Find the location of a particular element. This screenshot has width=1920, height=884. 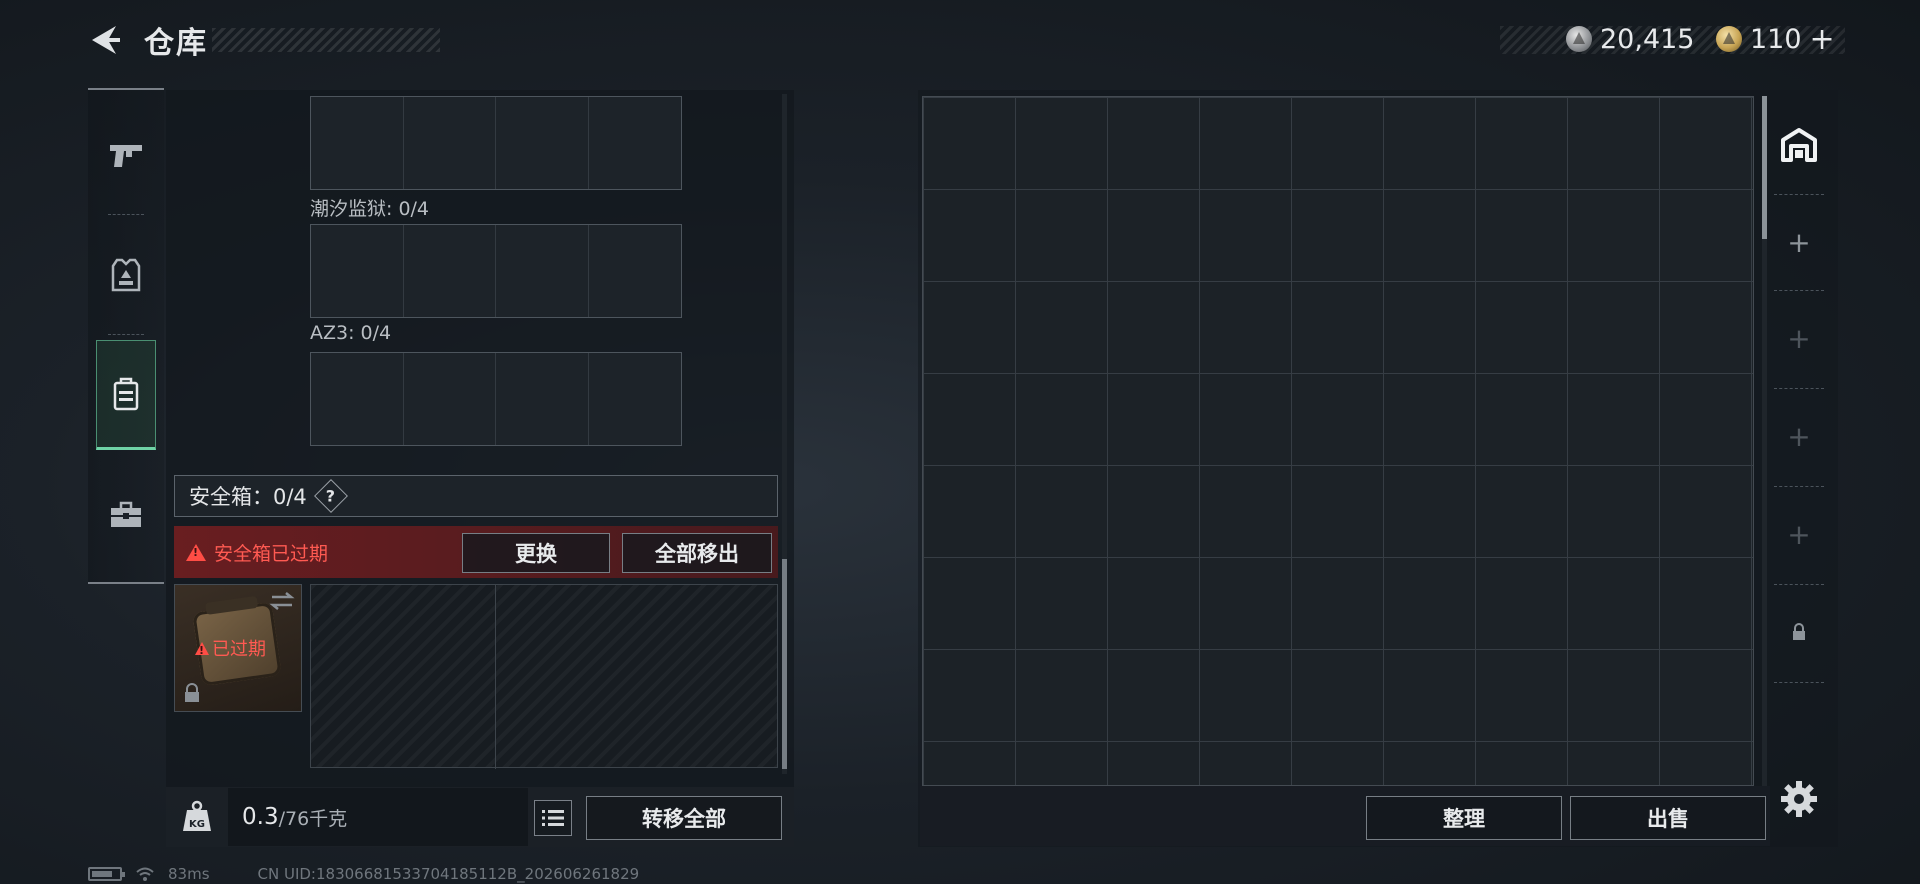

gold-currency-value: 110 is located at coordinates (1776, 39).